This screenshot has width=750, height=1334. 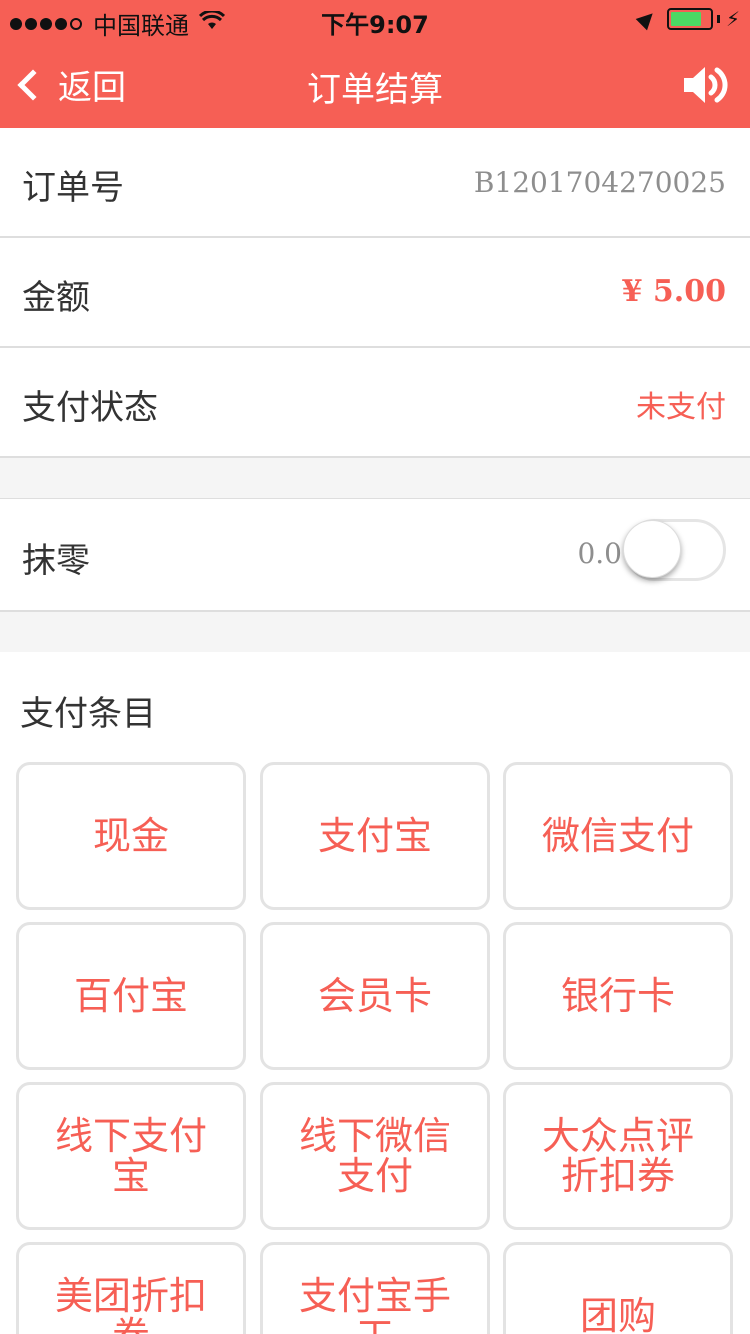 I want to click on status-right: ⚡, so click(x=687, y=19).